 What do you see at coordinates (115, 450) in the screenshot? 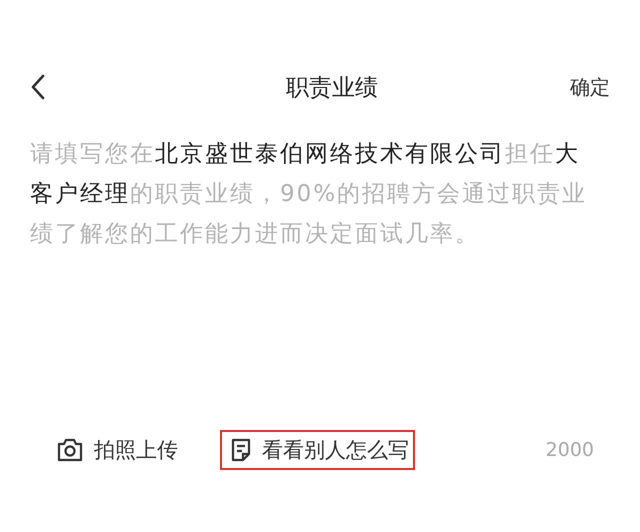
I see `upload-photo-button: 拍照上传` at bounding box center [115, 450].